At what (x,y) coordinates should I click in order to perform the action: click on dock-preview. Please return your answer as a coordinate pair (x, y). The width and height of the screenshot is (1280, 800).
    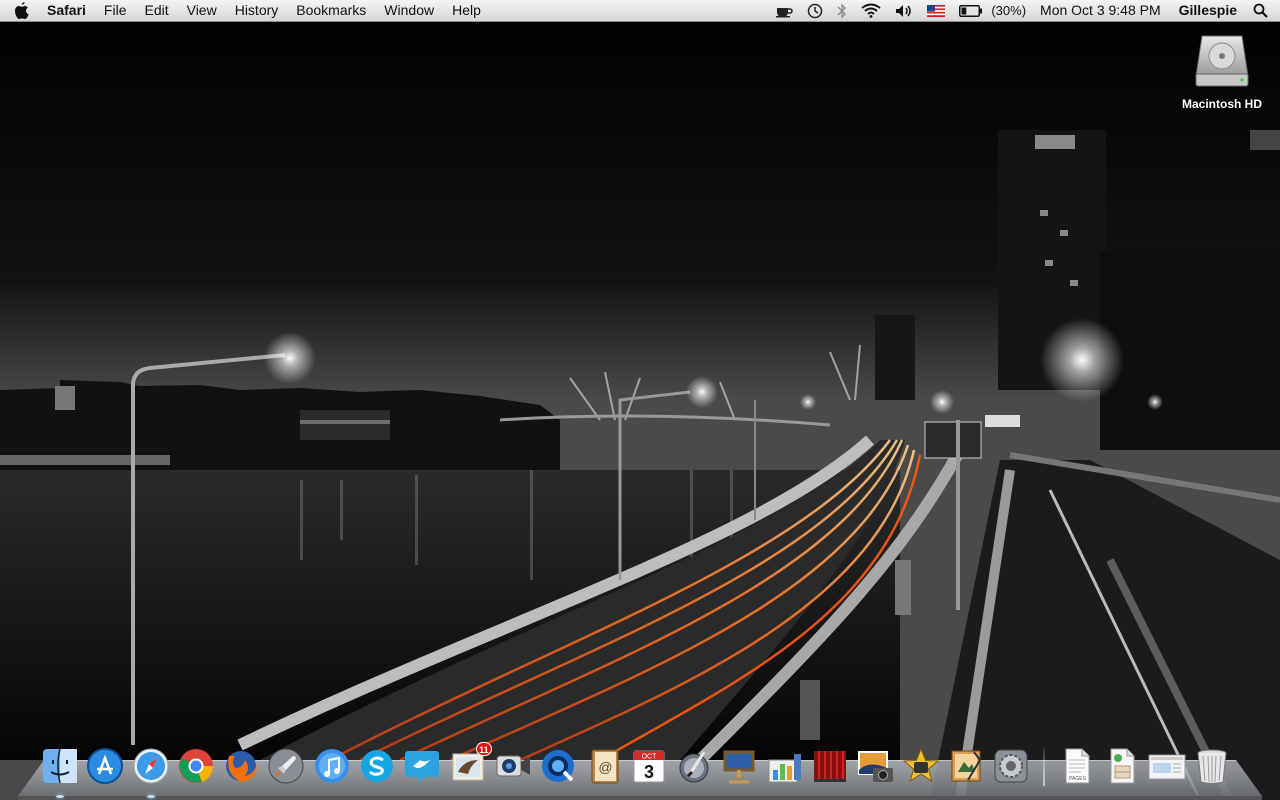
    Looking at the image, I should click on (966, 766).